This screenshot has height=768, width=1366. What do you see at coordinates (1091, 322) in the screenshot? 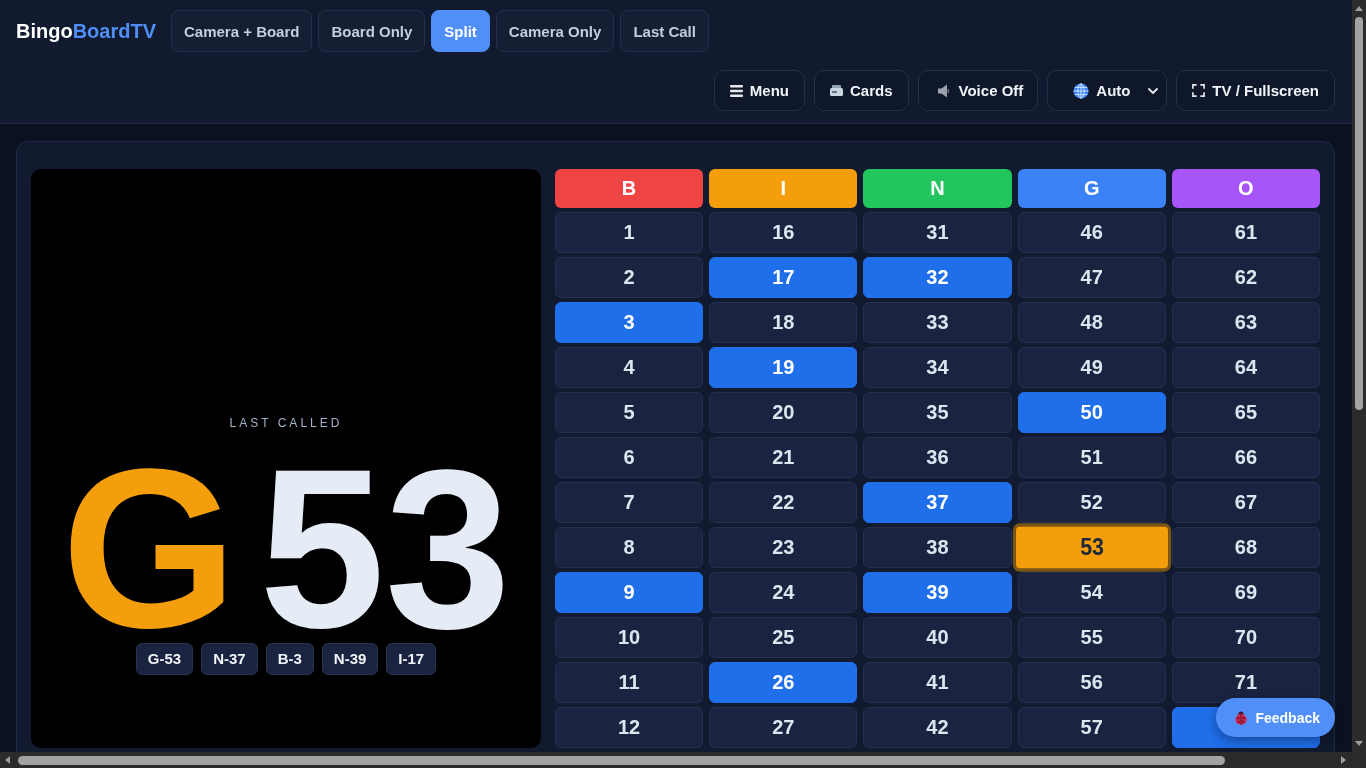
I see `number-cell: 48` at bounding box center [1091, 322].